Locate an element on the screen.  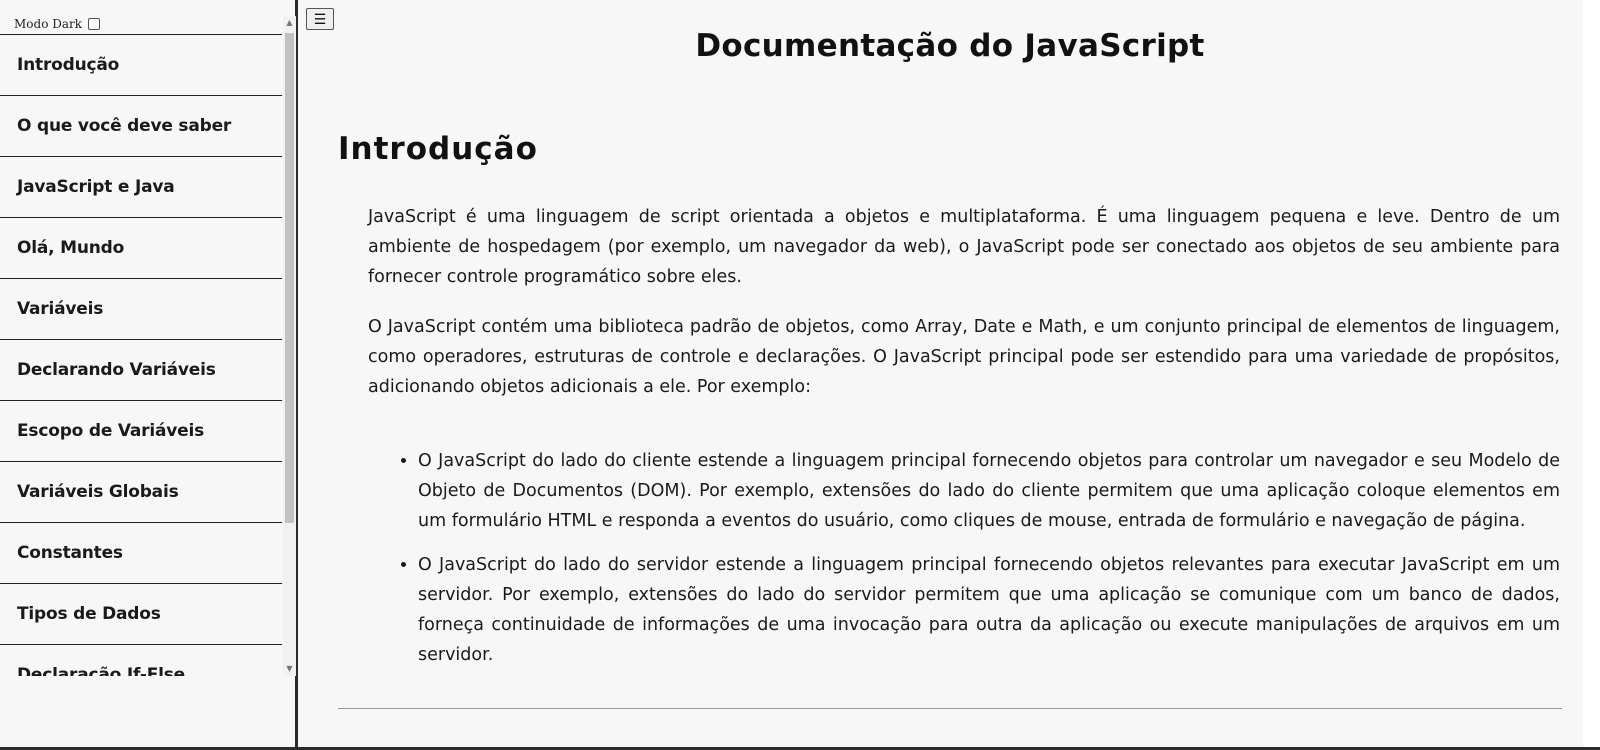
sidebar-item-constantes: Constantes is located at coordinates (141, 553).